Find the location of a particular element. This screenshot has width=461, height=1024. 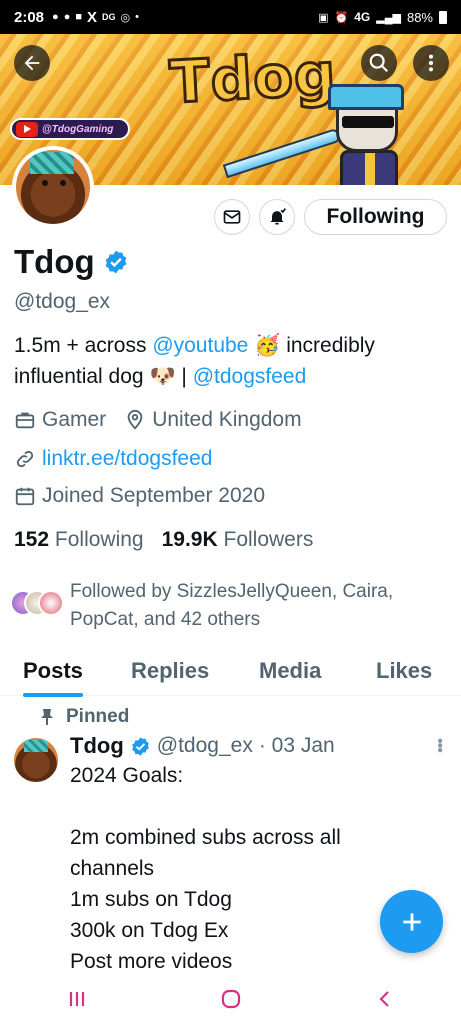

chat-icon: ● is located at coordinates (67, 17).